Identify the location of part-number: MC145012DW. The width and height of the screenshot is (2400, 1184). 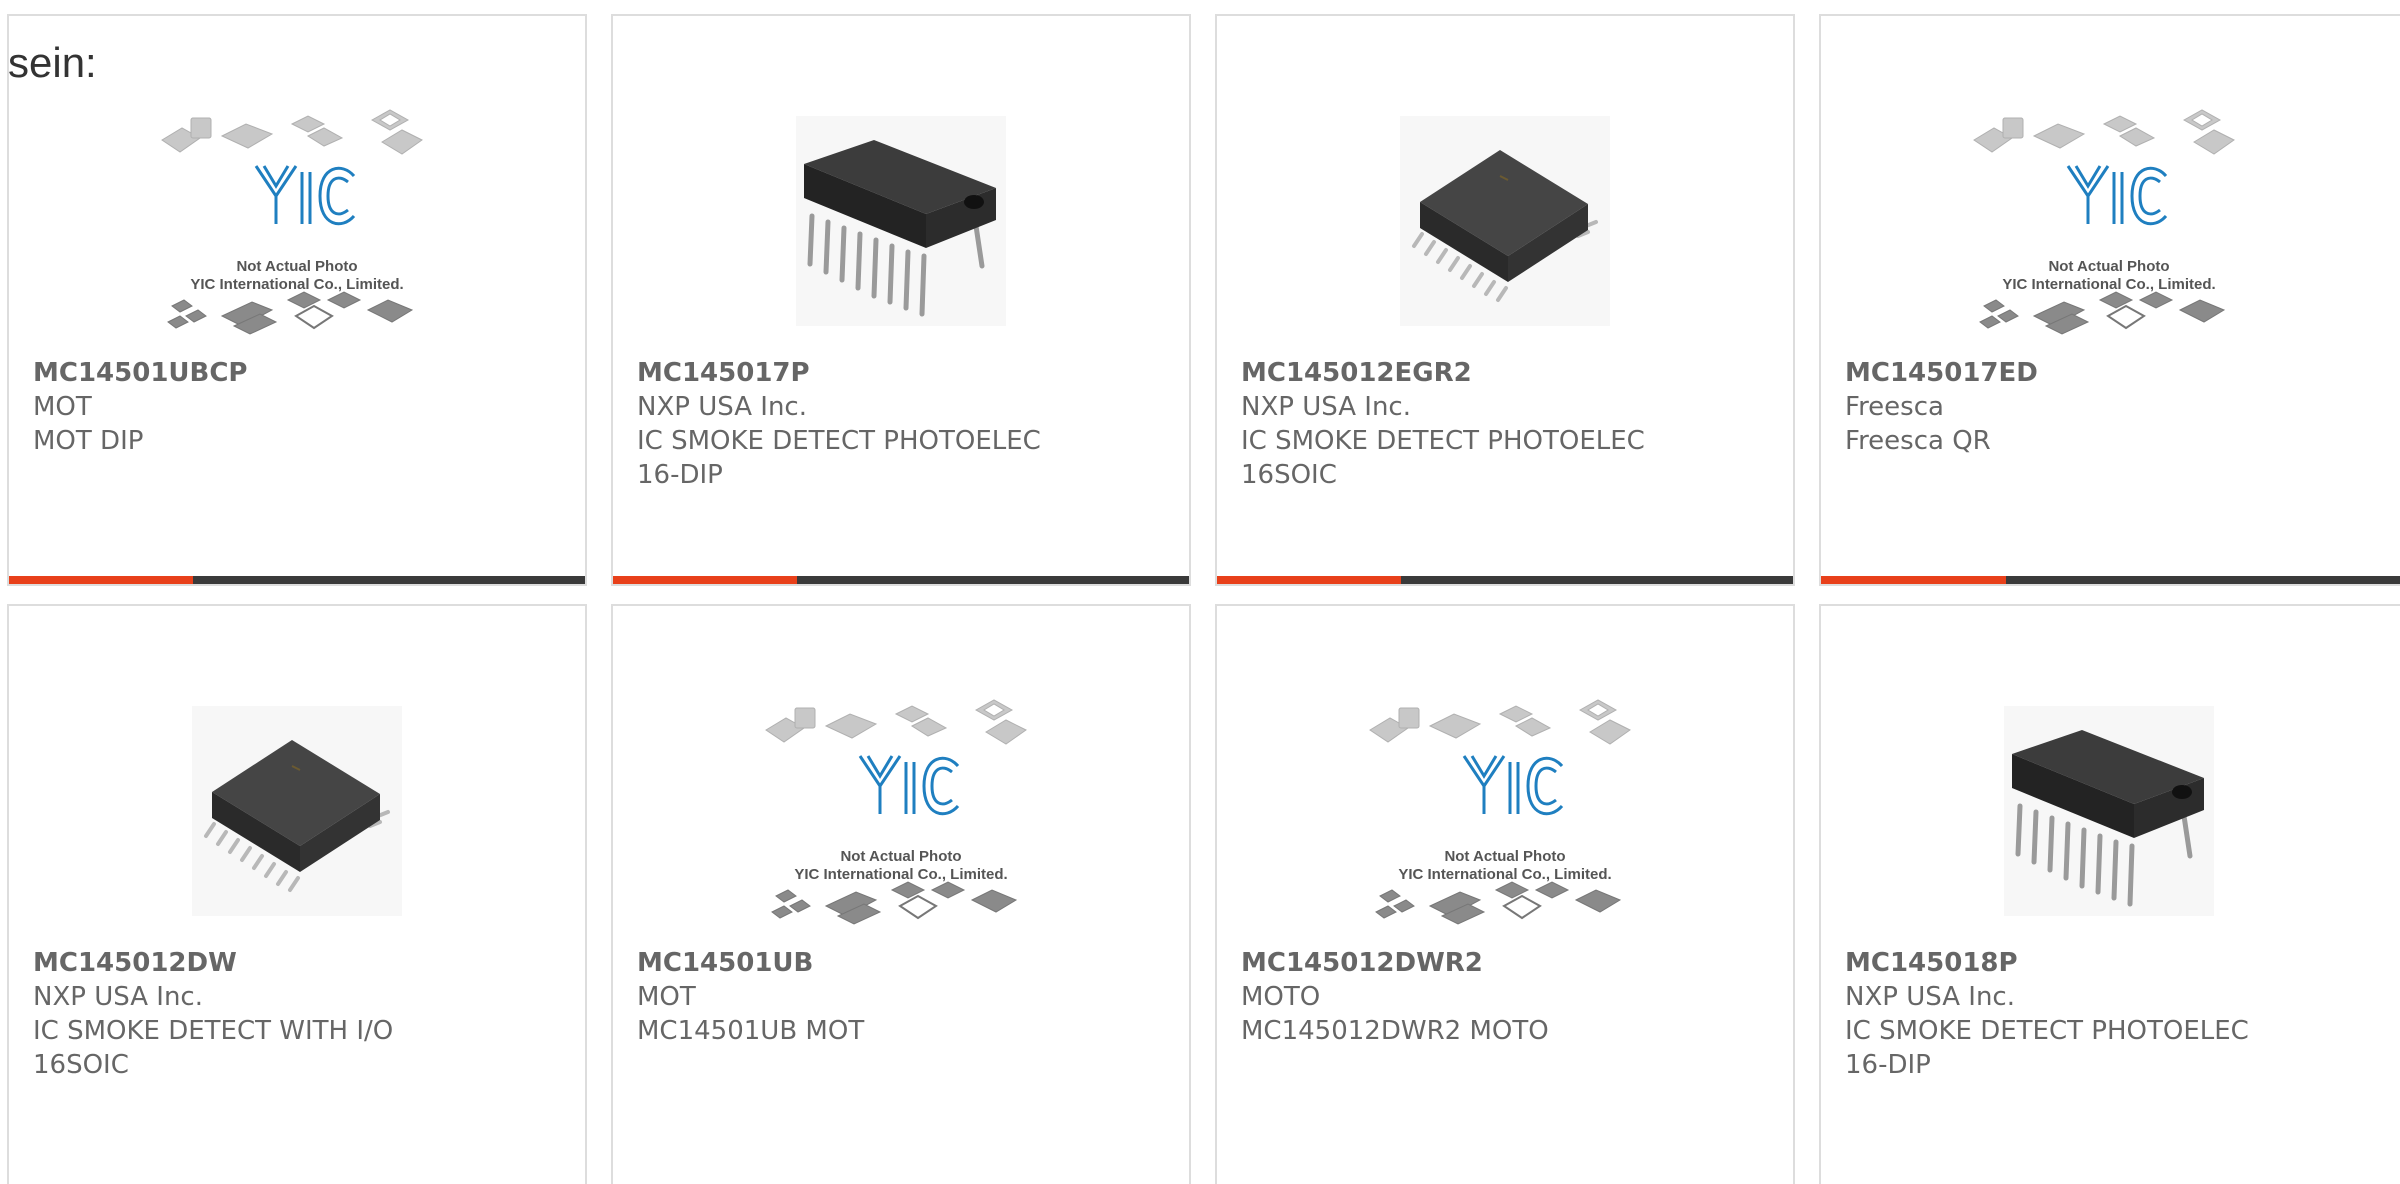
(304, 963).